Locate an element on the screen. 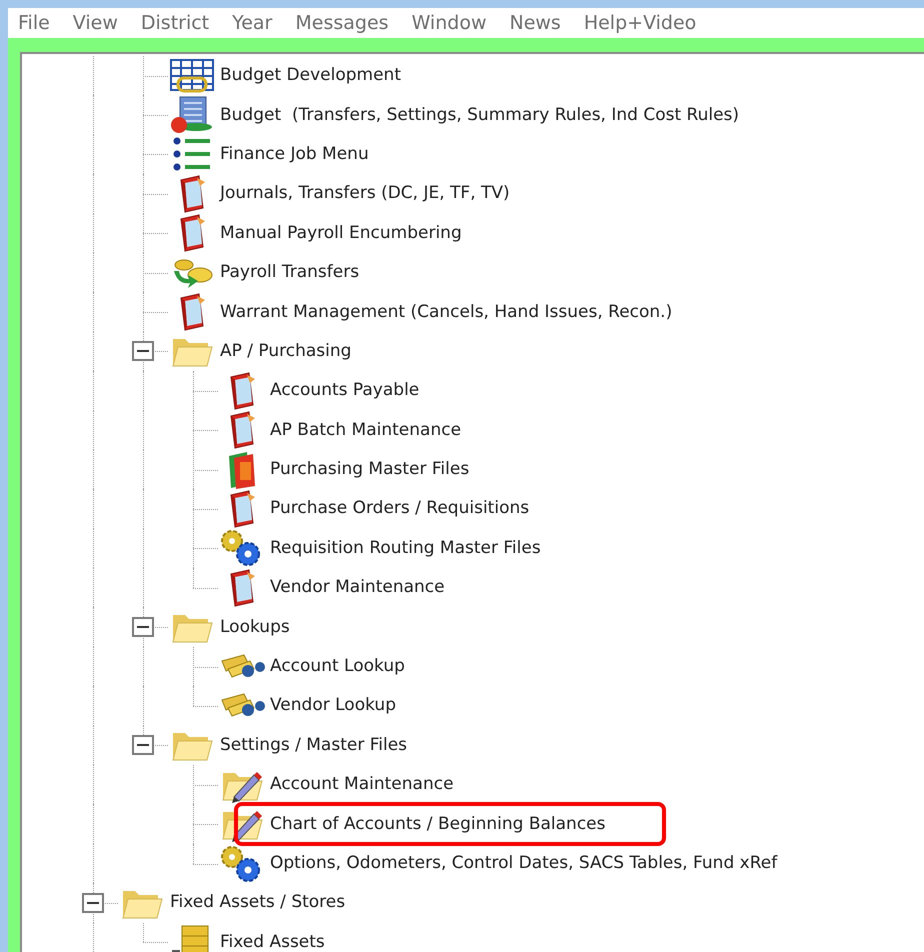  menu-item: Help+Video is located at coordinates (640, 23).